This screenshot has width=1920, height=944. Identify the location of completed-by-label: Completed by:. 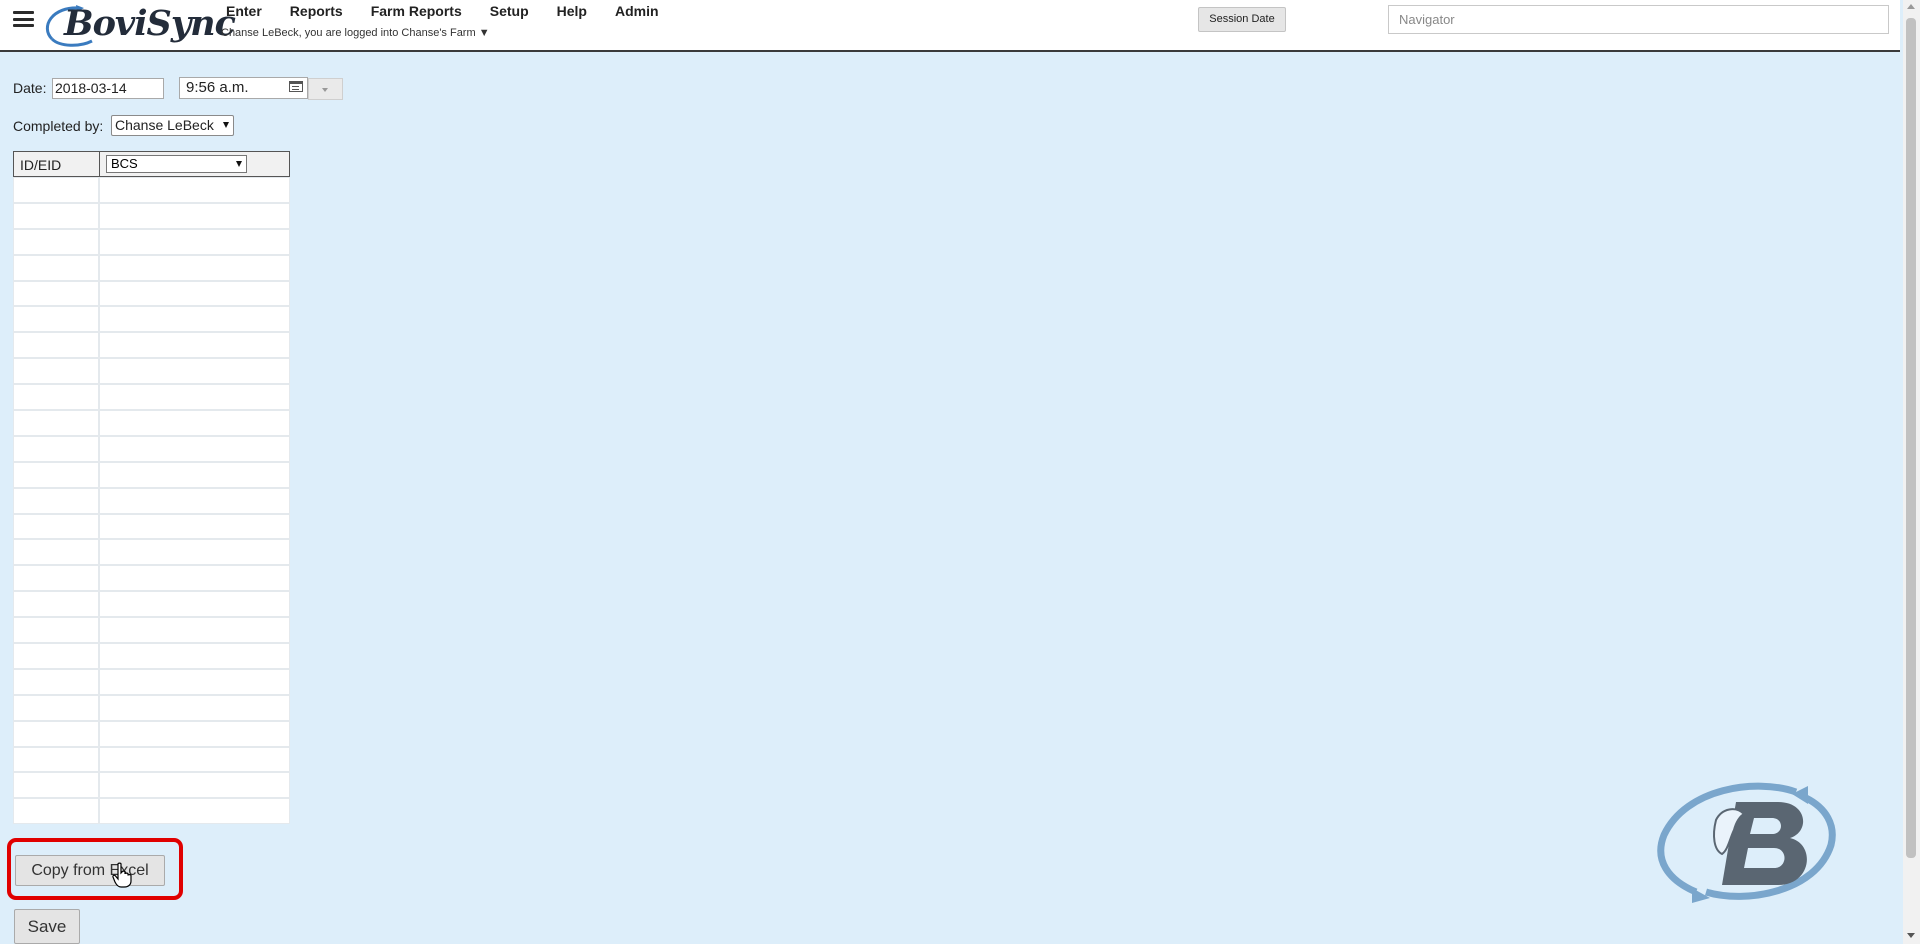
(58, 126).